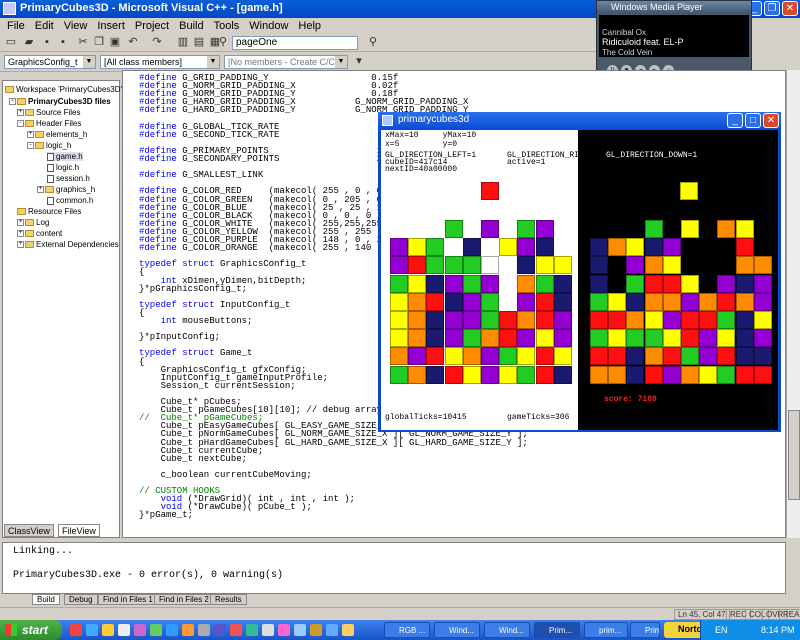 The height and width of the screenshot is (640, 800). Describe the element at coordinates (49, 211) in the screenshot. I see `tree-item-resource-files: Resource Files` at that location.